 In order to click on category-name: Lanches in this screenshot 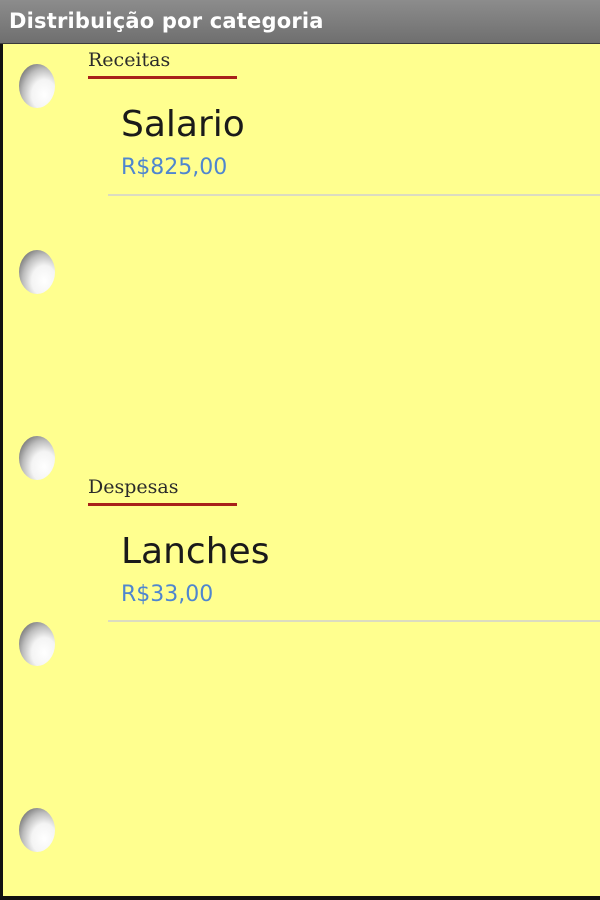, I will do `click(195, 551)`.